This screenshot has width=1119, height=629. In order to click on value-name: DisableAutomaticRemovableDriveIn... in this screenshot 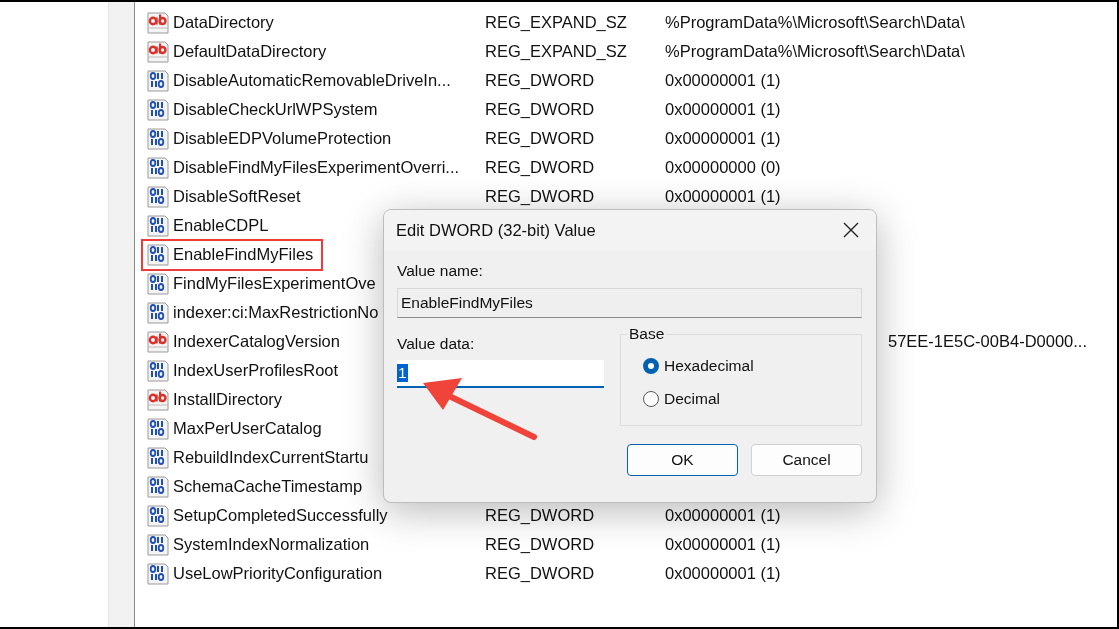, I will do `click(312, 80)`.